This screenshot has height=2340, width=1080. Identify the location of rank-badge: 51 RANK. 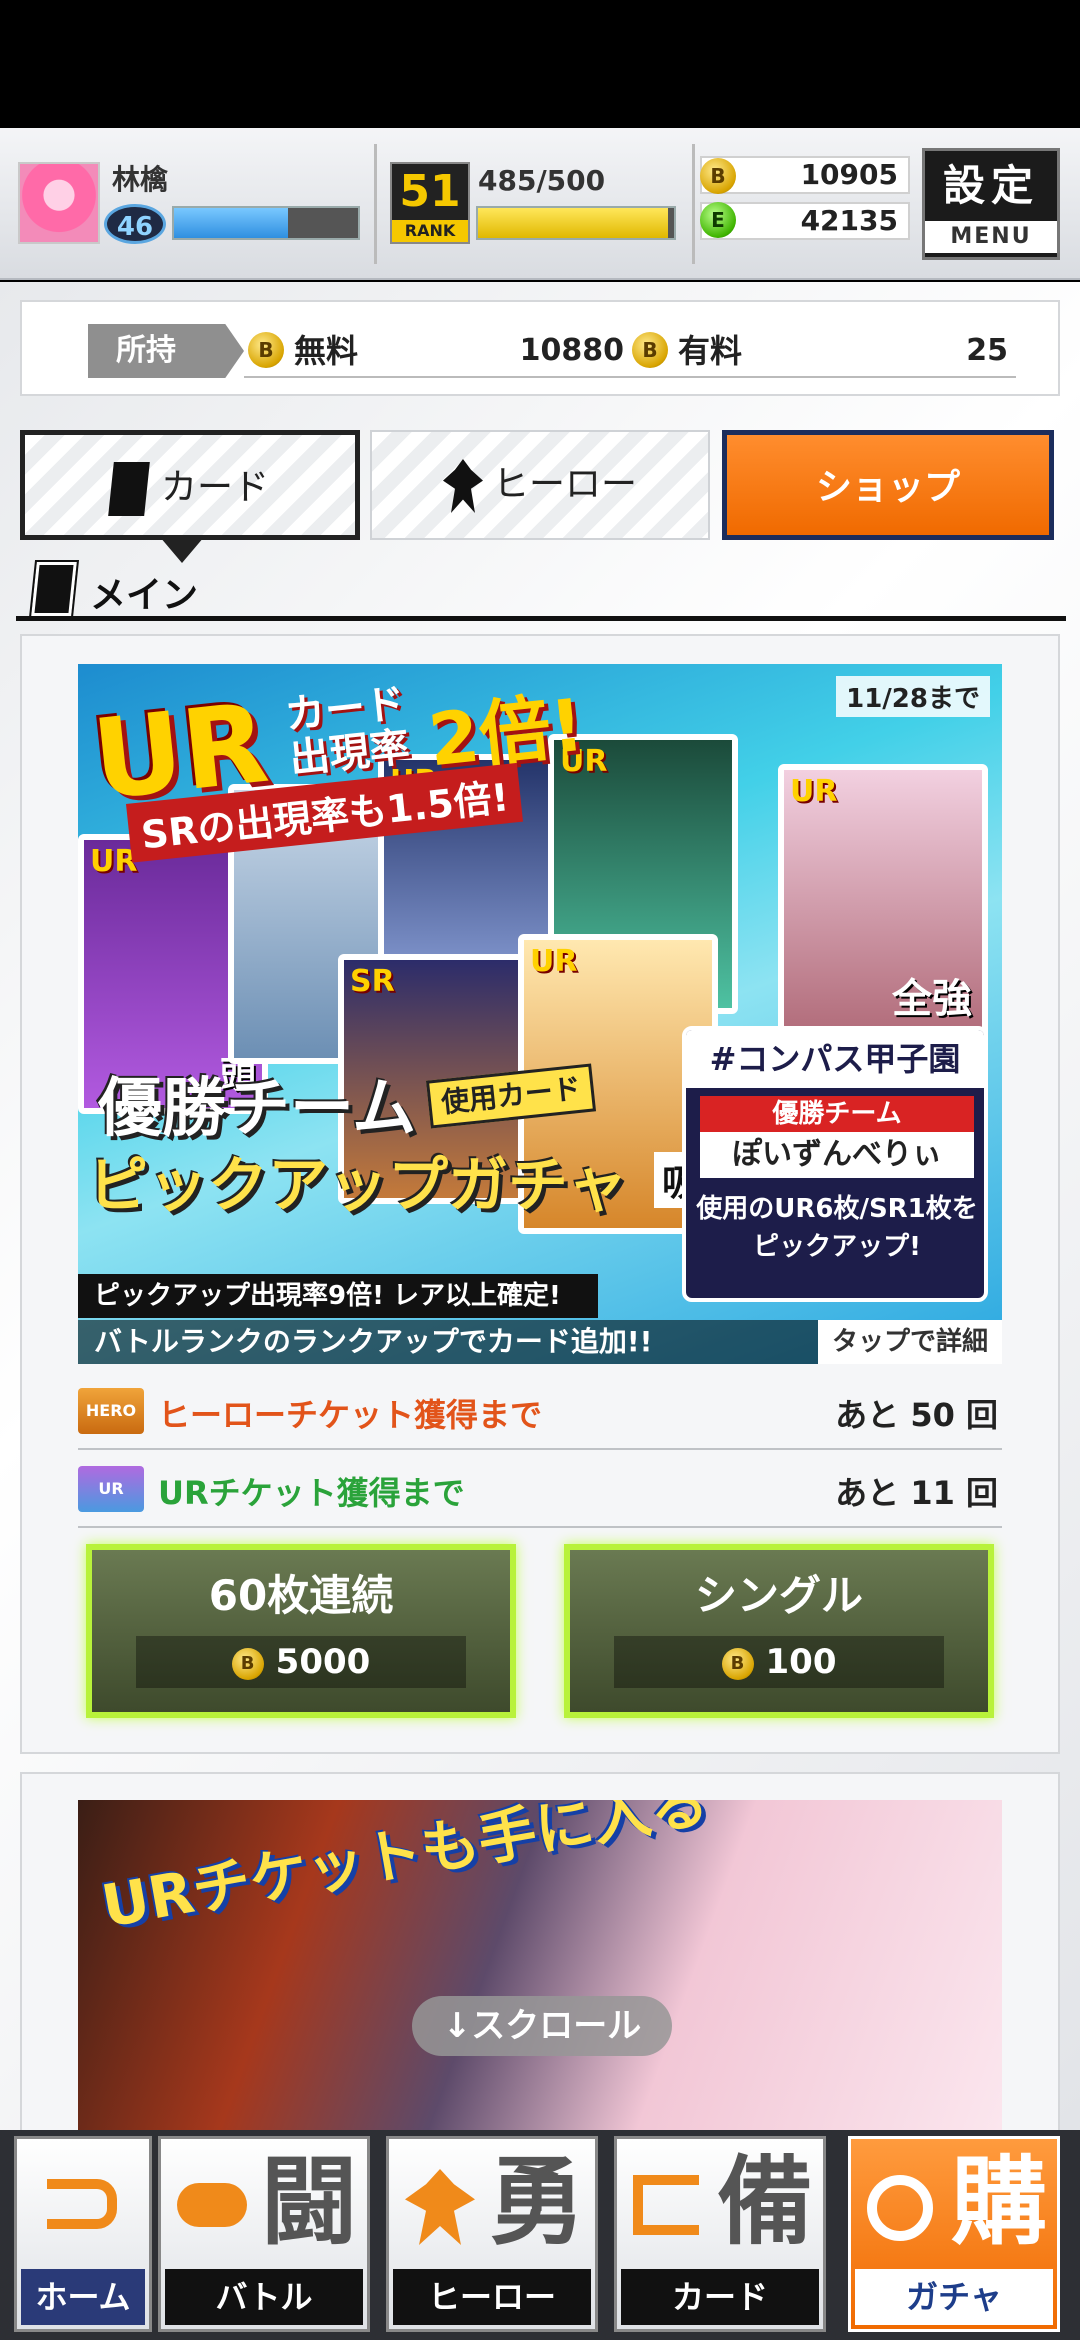
(430, 203).